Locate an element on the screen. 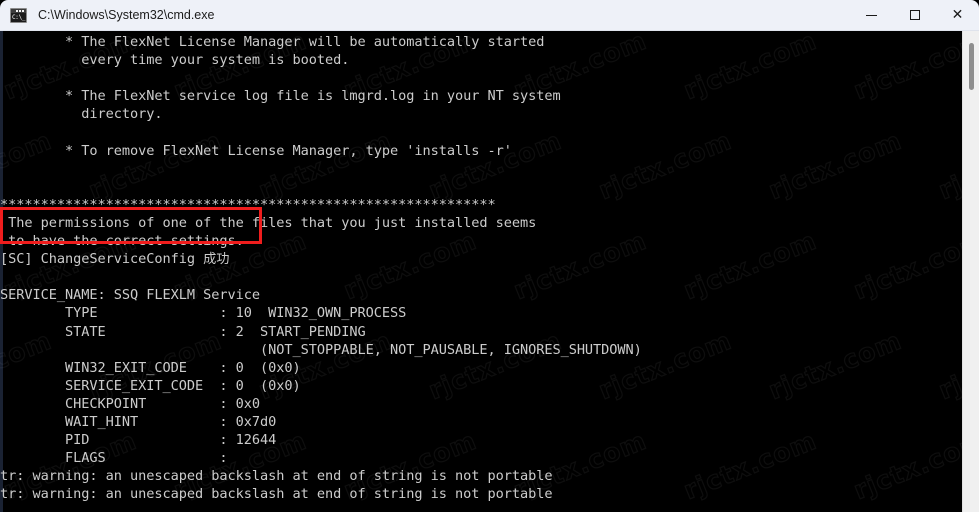  window-controls: ✕ is located at coordinates (914, 15).